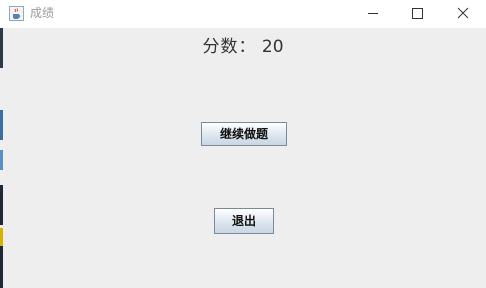 This screenshot has height=288, width=486. I want to click on score-label: 分数：, so click(229, 47).